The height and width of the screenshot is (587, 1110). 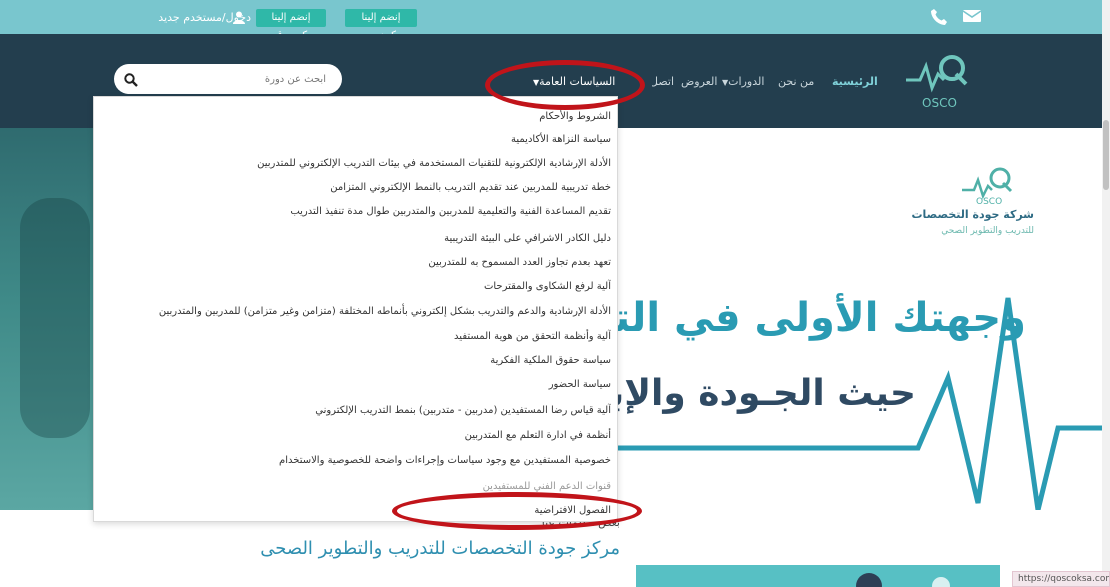 What do you see at coordinates (577, 81) in the screenshot?
I see `nav-policies-label: السياسات العامة` at bounding box center [577, 81].